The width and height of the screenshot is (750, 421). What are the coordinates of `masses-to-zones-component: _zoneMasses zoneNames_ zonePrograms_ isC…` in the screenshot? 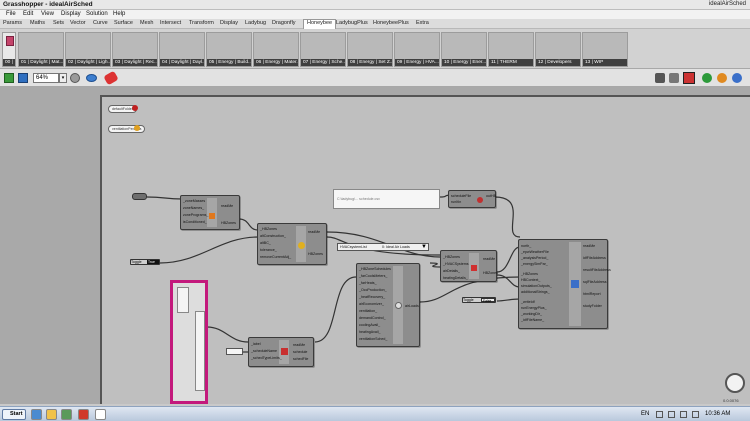 It's located at (210, 212).